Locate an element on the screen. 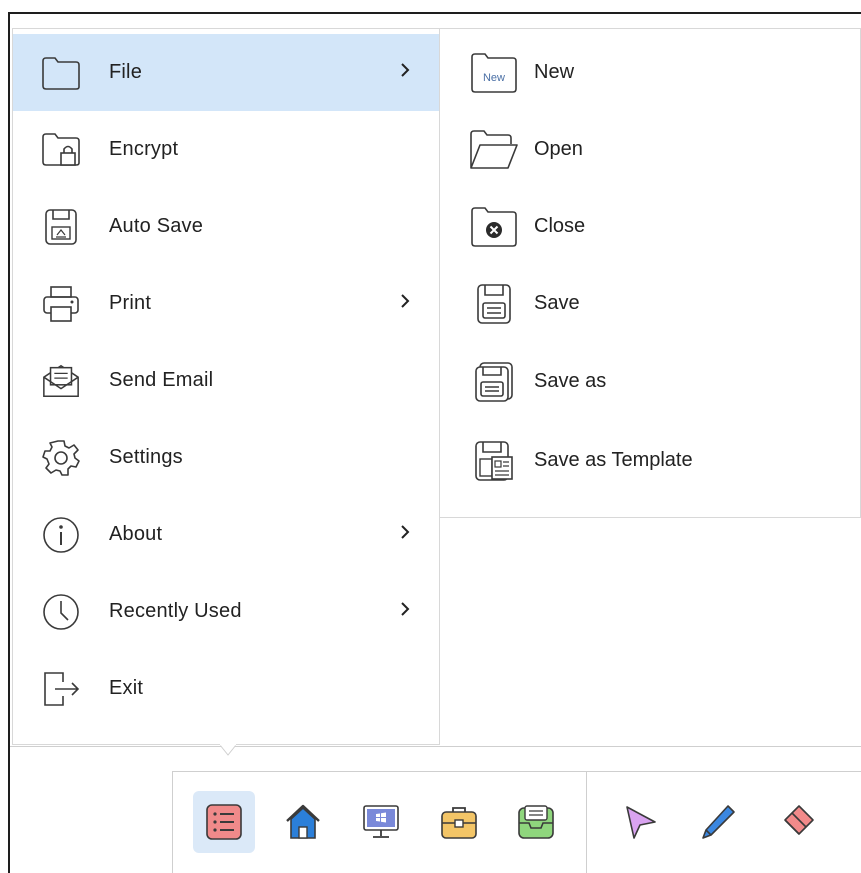 The image size is (861, 873). submenu-item-label: Save as Template is located at coordinates (613, 460).